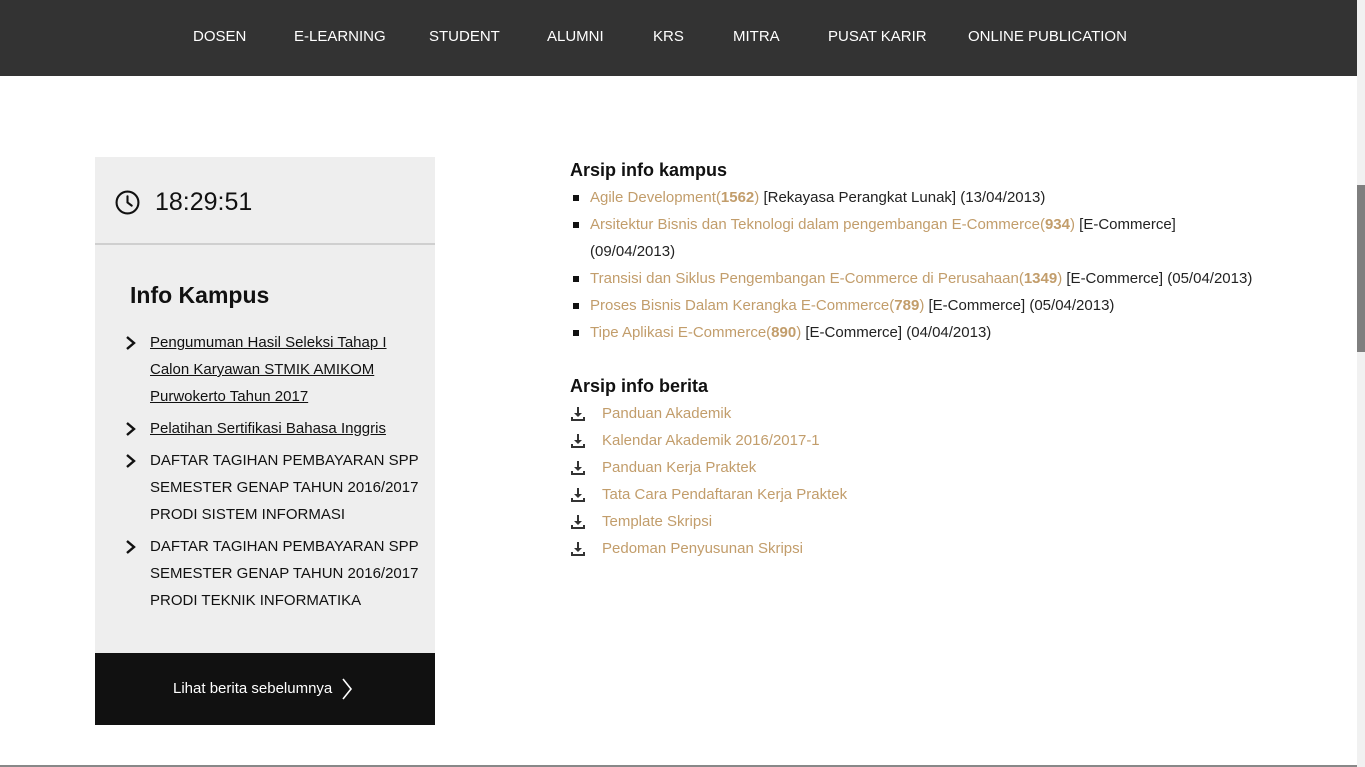 Image resolution: width=1365 pixels, height=767 pixels. Describe the element at coordinates (949, 332) in the screenshot. I see `date: (04/04/2013)` at that location.